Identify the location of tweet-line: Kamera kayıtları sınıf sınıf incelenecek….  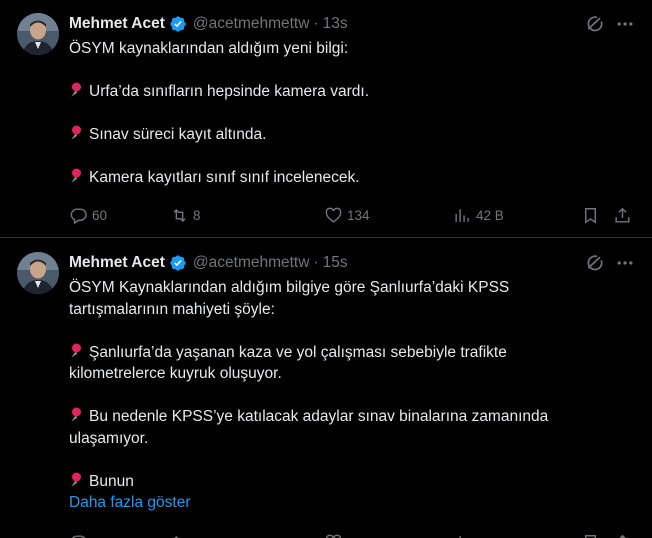
(354, 178).